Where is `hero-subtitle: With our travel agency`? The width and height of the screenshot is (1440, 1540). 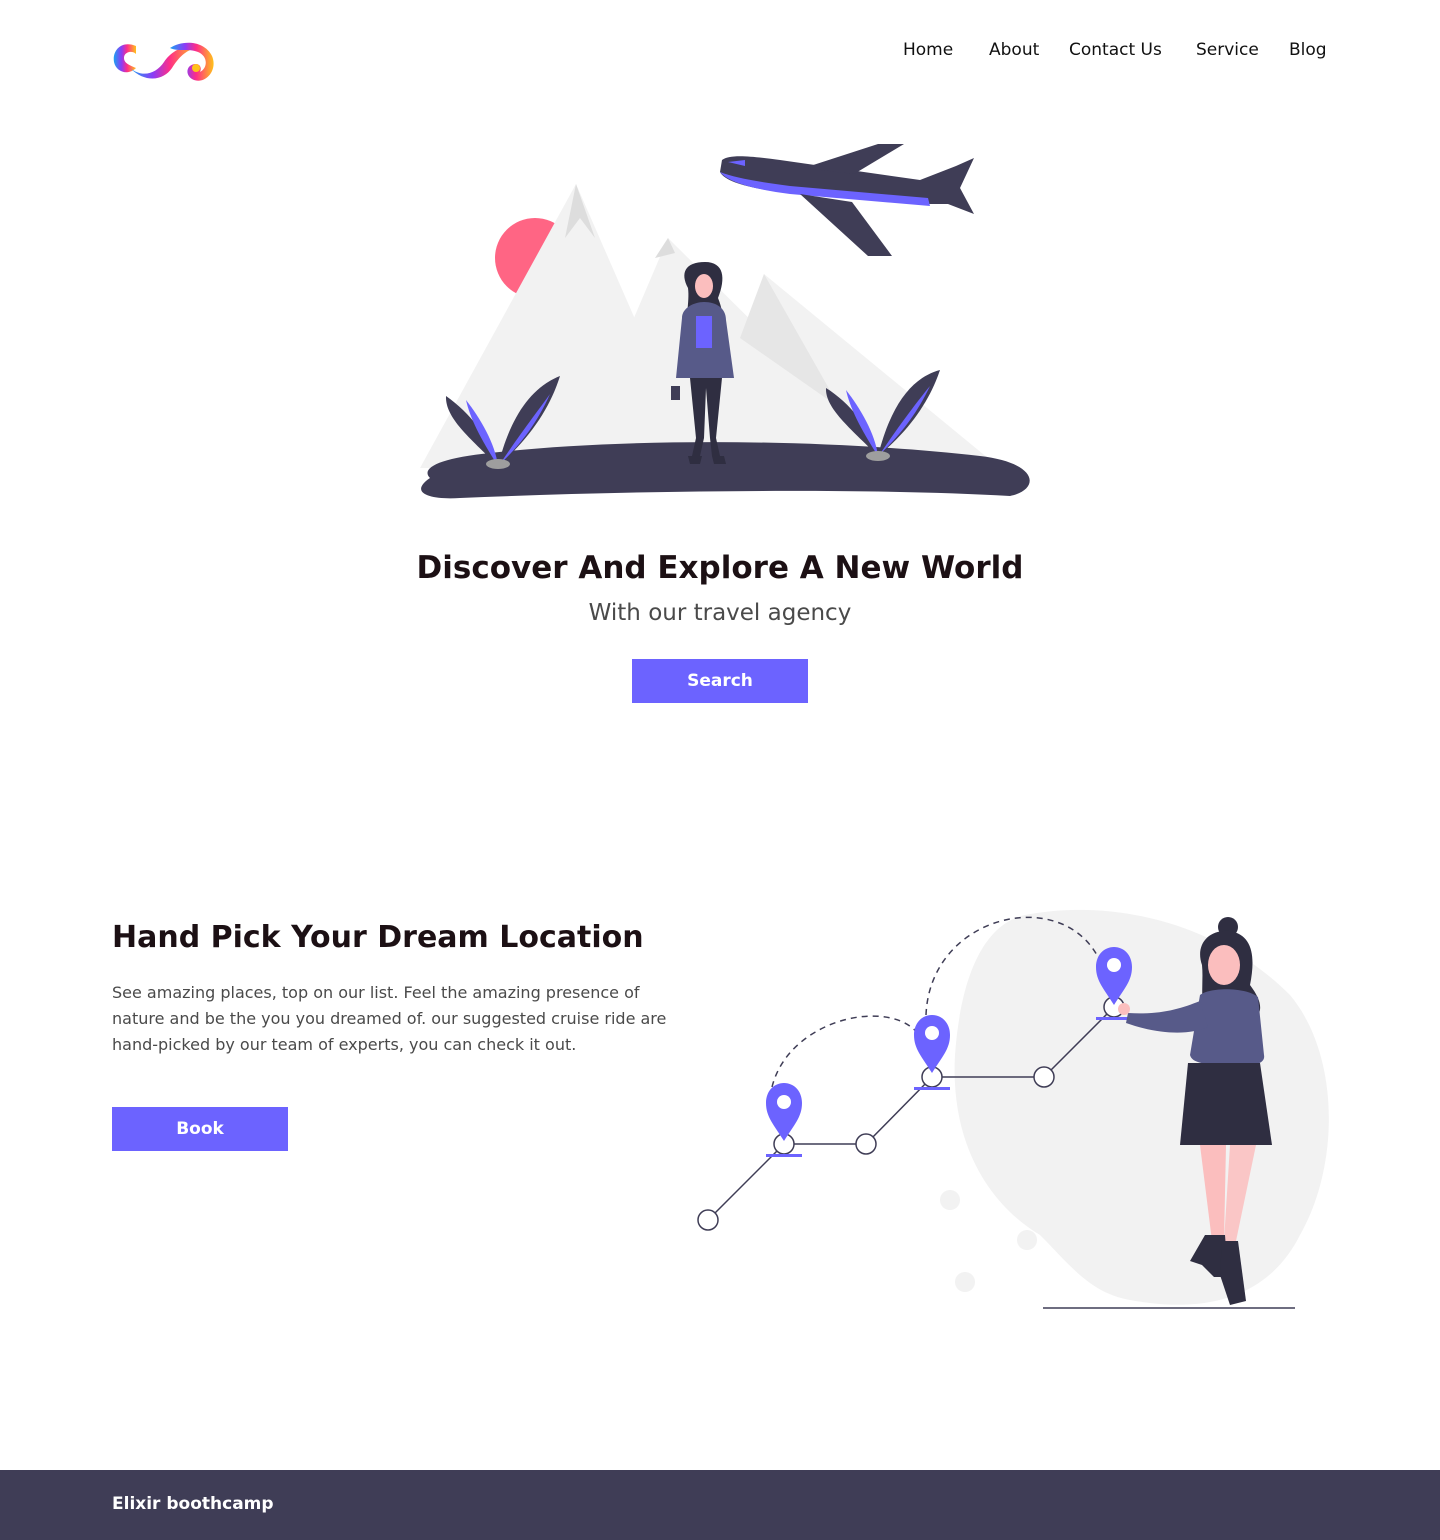 hero-subtitle: With our travel agency is located at coordinates (720, 613).